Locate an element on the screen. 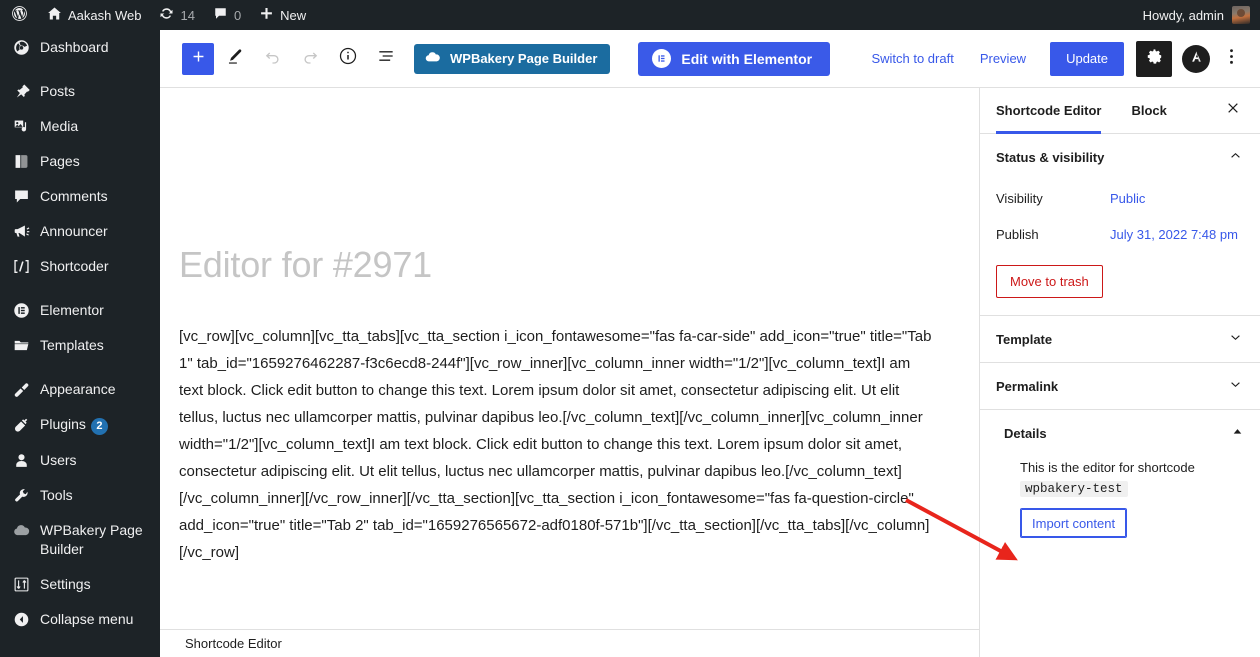 The image size is (1260, 657). sidebar-item-comments: Comments is located at coordinates (80, 196).